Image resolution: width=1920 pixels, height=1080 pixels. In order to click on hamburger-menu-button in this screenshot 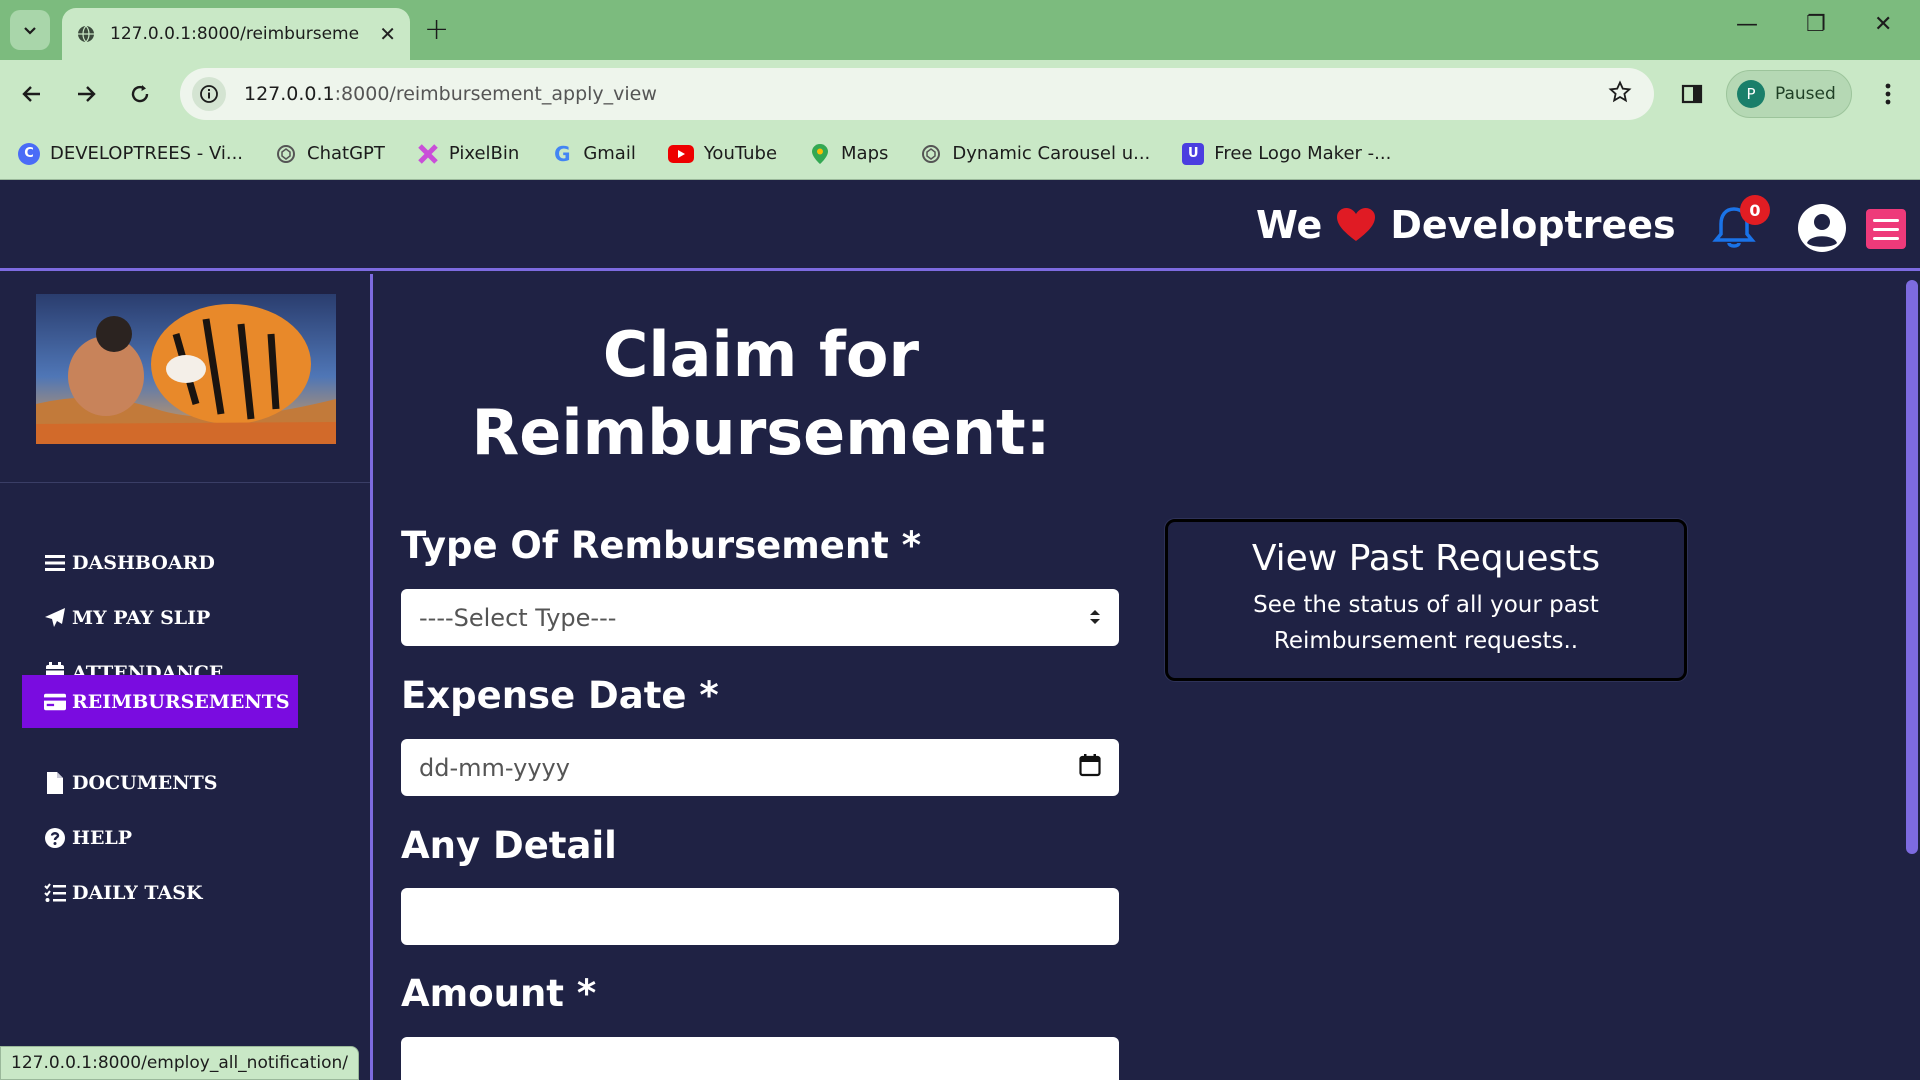, I will do `click(1886, 229)`.